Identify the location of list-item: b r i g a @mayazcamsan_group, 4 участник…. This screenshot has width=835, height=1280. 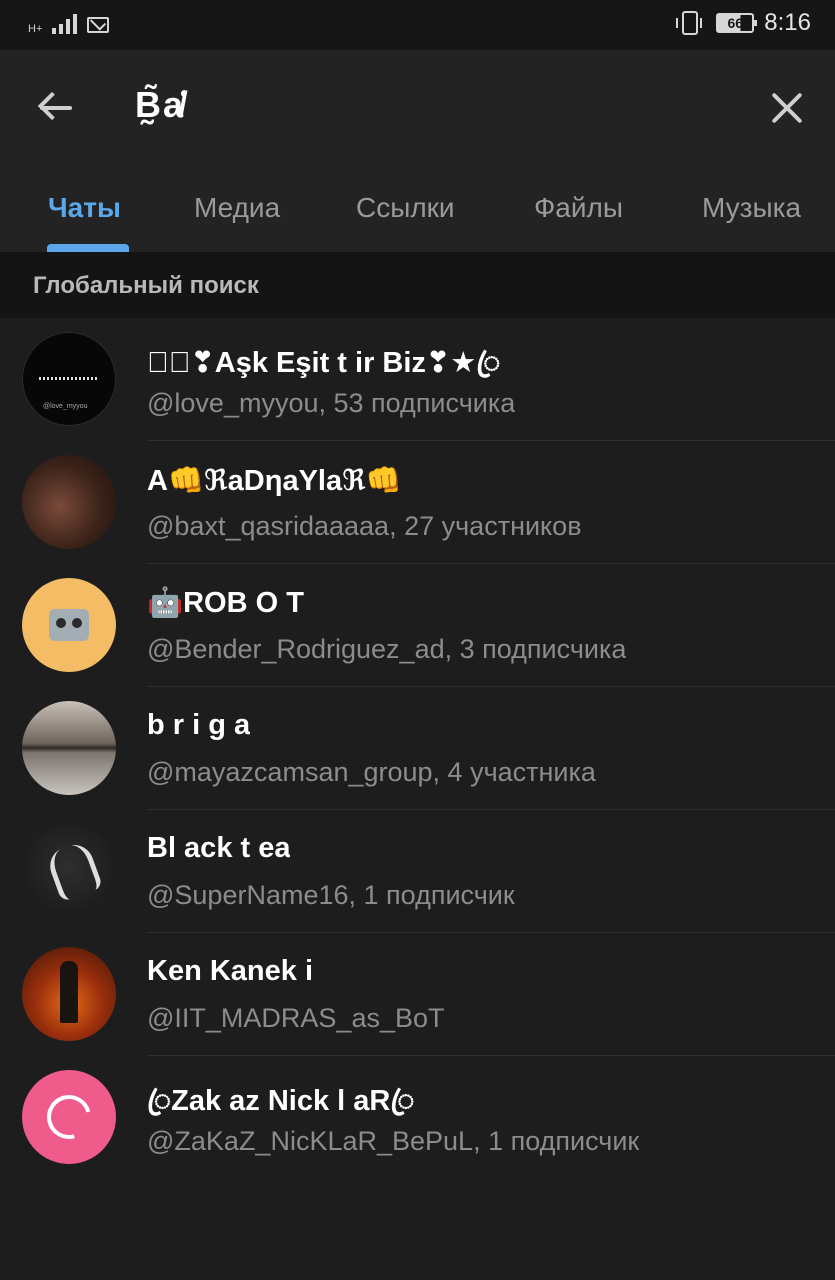
(417, 748).